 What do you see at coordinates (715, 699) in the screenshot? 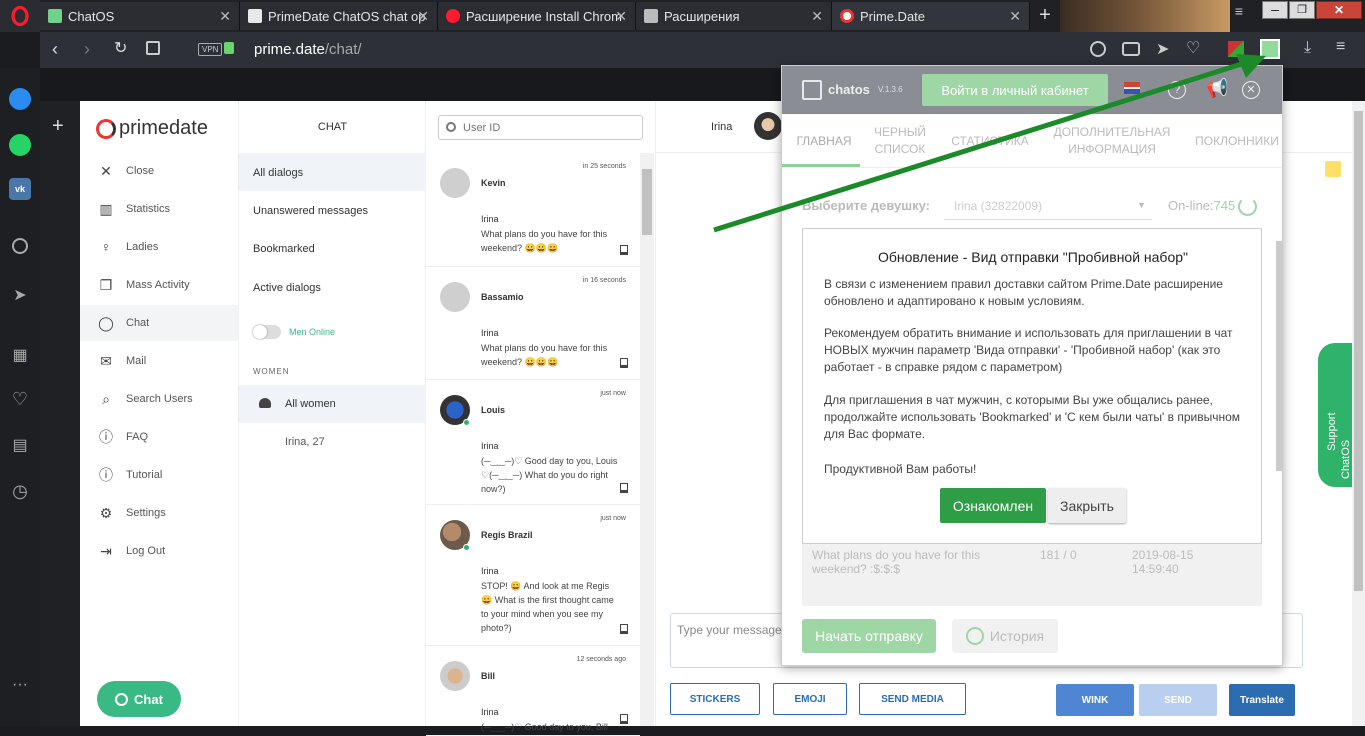
I see `stickers-button: STICKERS` at bounding box center [715, 699].